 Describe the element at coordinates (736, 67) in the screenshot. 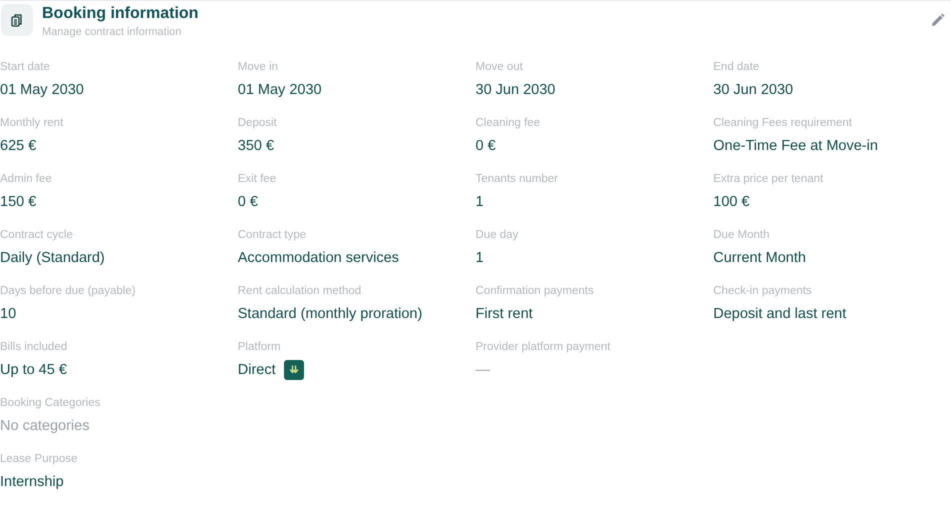

I see `field-label: End date` at that location.